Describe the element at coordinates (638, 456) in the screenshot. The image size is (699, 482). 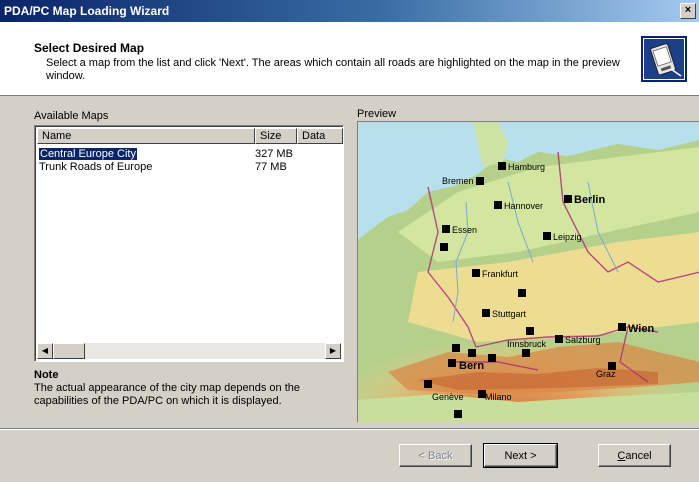
I see `cancel-label: ancel` at that location.